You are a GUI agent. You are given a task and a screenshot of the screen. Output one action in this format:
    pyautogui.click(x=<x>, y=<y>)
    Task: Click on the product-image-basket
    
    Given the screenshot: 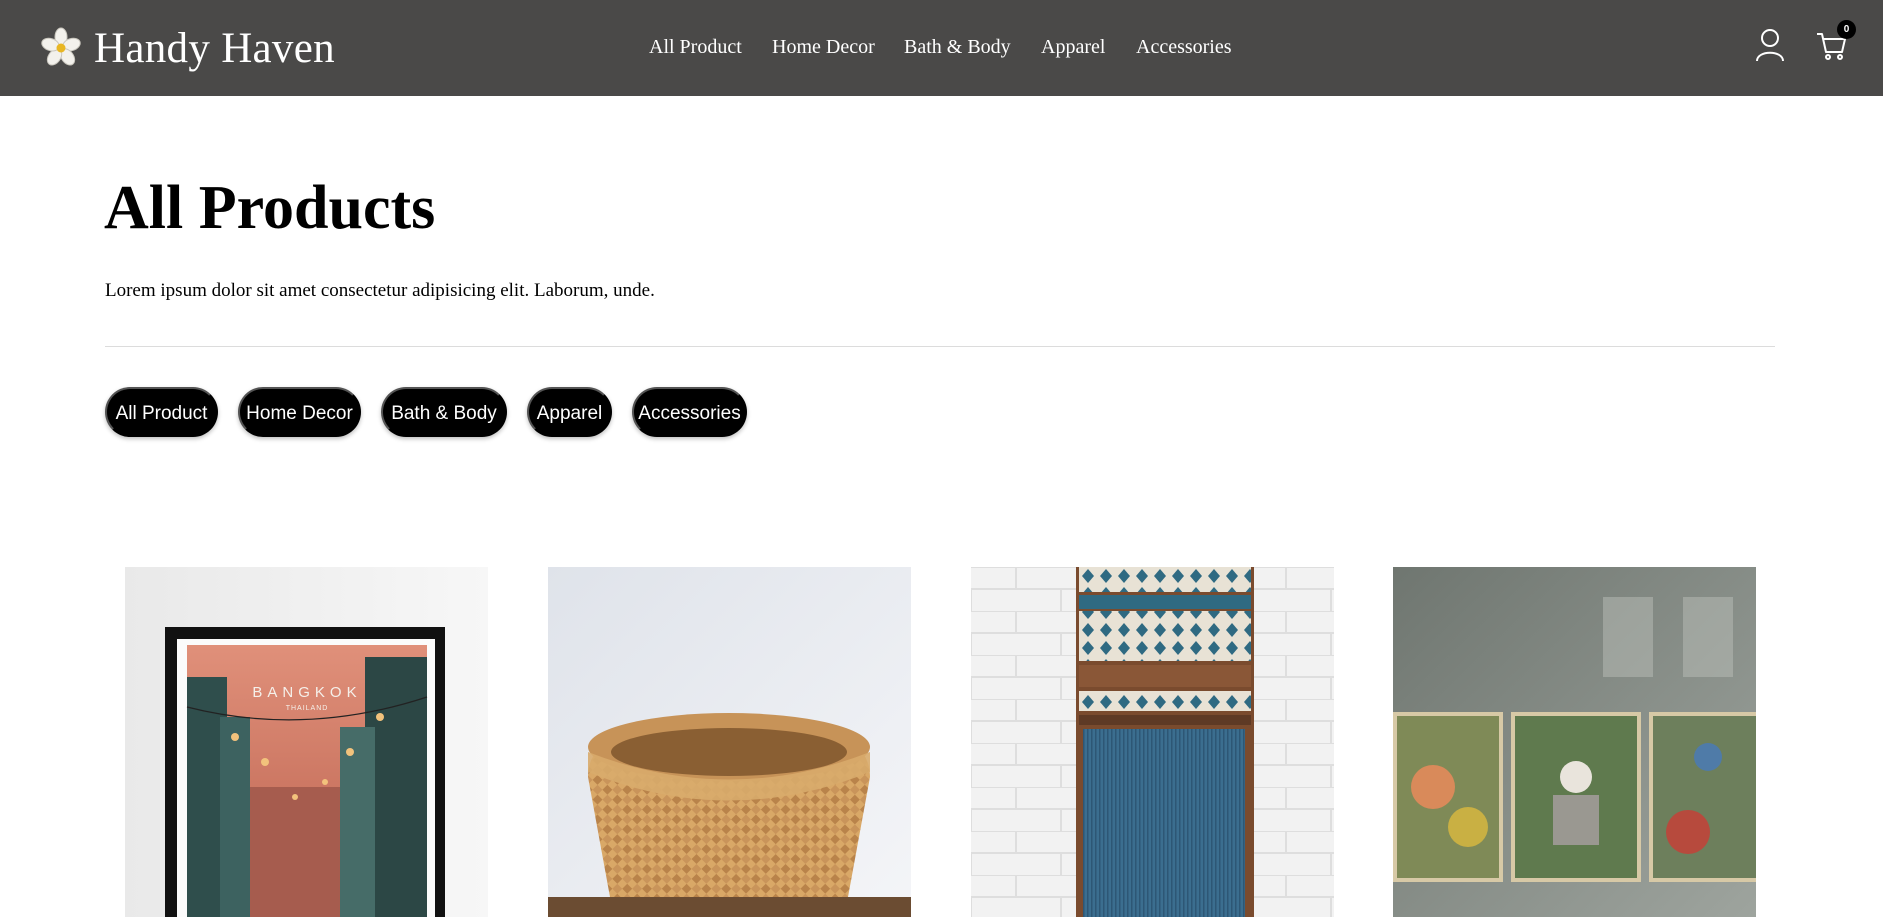 What is the action you would take?
    pyautogui.click(x=729, y=742)
    